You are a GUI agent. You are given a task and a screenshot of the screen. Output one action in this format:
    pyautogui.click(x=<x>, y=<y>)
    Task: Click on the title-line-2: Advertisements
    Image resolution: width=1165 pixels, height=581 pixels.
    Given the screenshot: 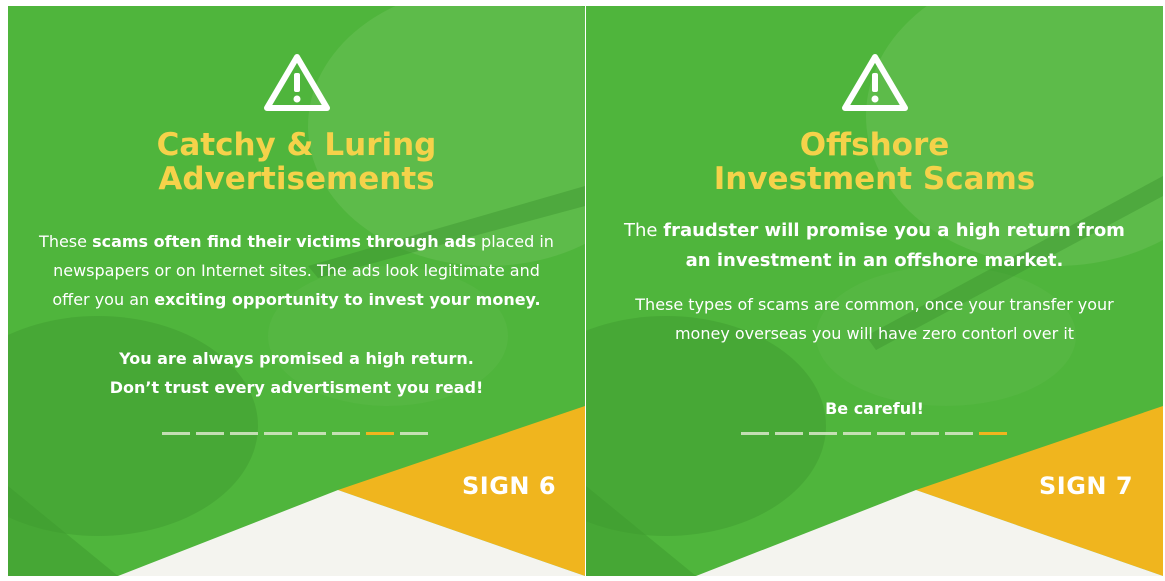 What is the action you would take?
    pyautogui.click(x=296, y=179)
    